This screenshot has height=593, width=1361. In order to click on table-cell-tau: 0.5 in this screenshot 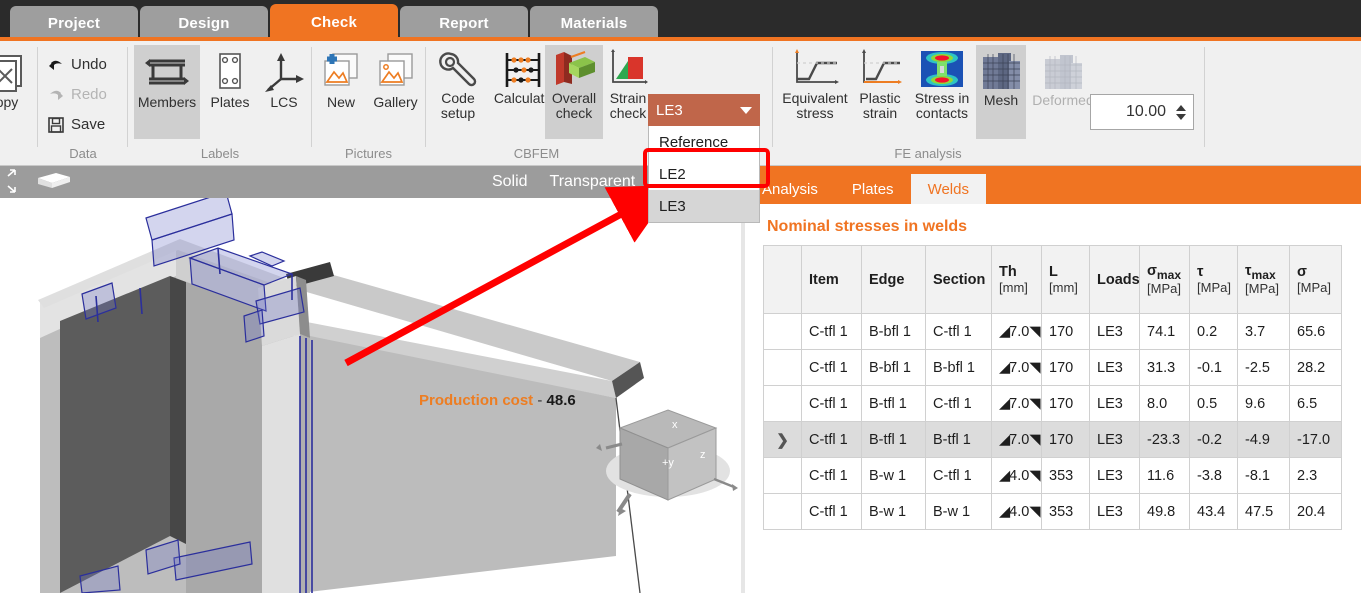, I will do `click(1213, 403)`.